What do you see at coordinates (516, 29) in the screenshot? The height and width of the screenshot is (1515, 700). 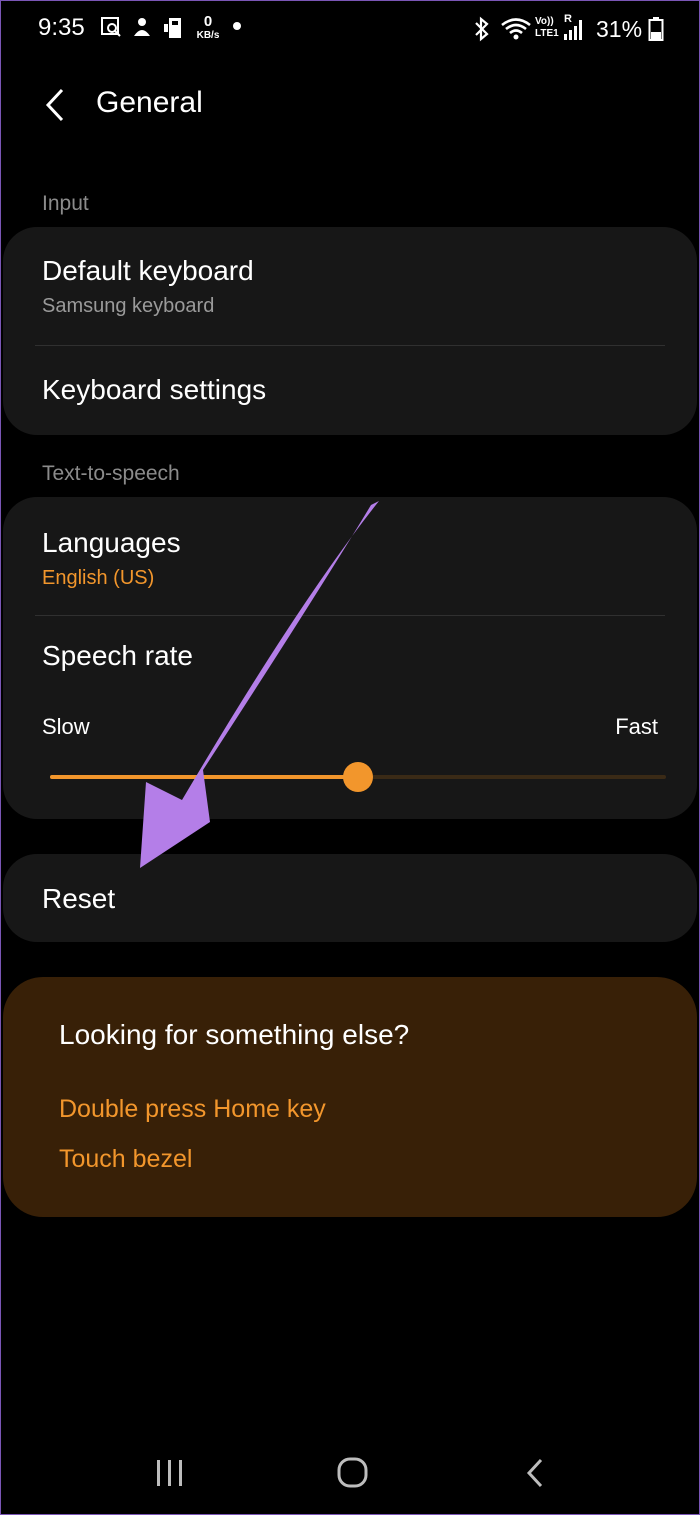 I see `wifi-icon` at bounding box center [516, 29].